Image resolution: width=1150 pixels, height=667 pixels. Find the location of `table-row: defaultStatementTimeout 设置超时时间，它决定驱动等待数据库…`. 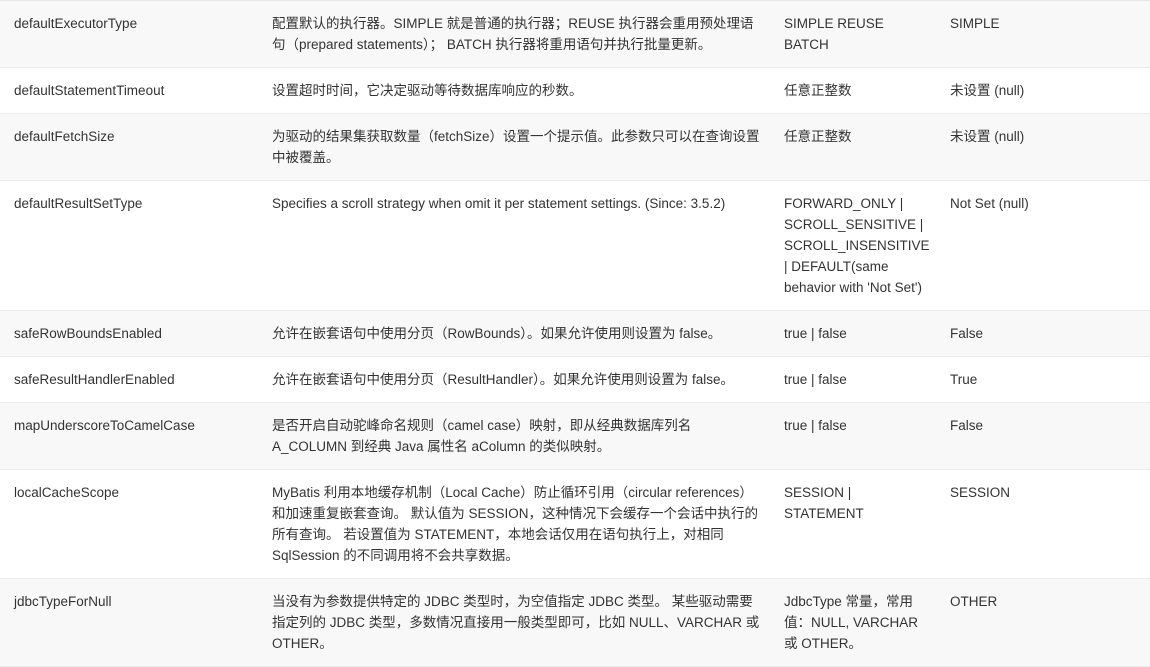

table-row: defaultStatementTimeout 设置超时时间，它决定驱动等待数据库… is located at coordinates (575, 90).